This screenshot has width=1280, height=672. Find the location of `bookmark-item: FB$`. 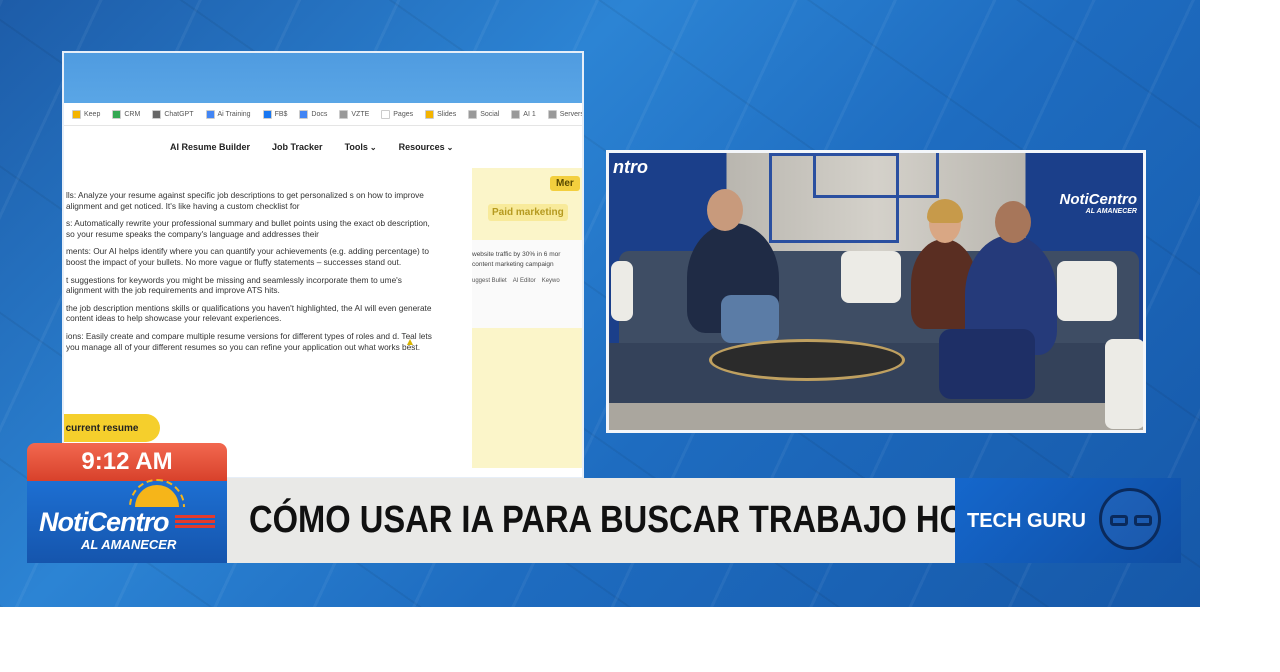

bookmark-item: FB$ is located at coordinates (275, 114).